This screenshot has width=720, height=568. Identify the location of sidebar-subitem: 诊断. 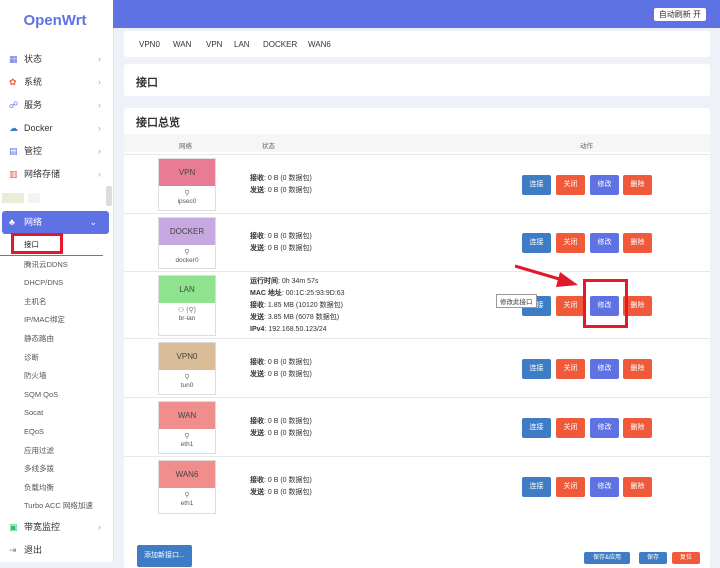
(56, 358).